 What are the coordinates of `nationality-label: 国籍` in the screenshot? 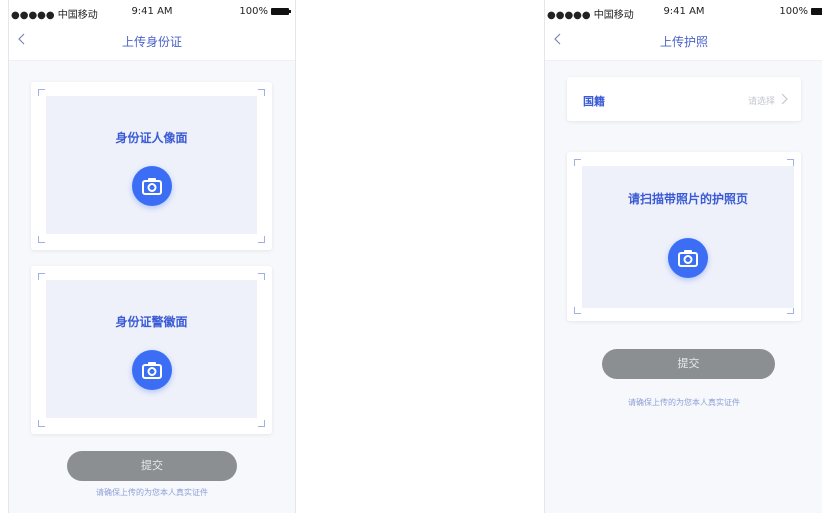 It's located at (594, 101).